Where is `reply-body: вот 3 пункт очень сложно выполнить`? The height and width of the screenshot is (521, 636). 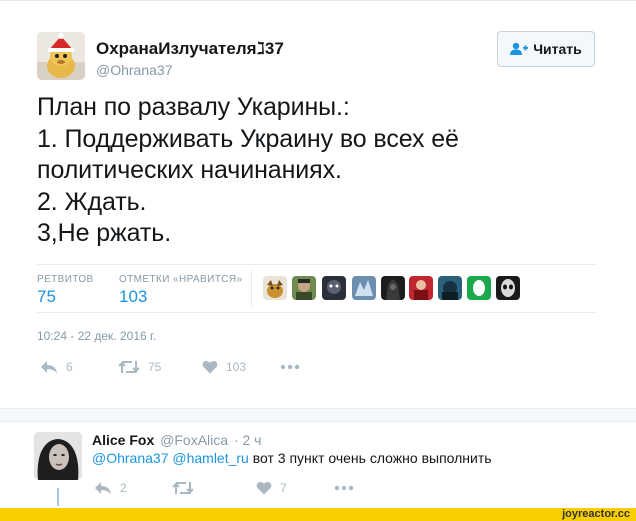
reply-body: вот 3 пункт очень сложно выполнить is located at coordinates (370, 458).